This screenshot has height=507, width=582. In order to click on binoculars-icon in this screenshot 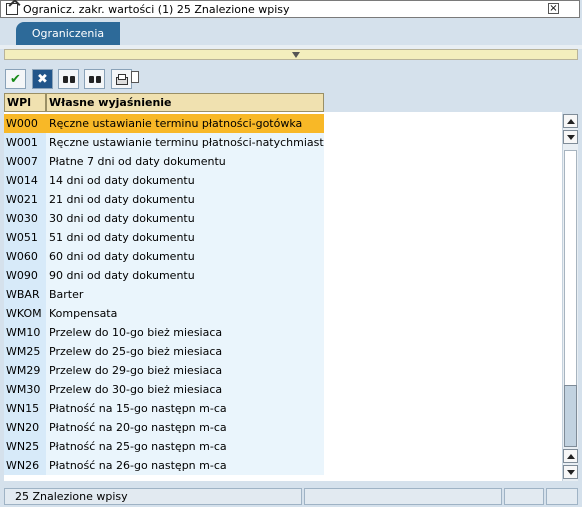, I will do `click(68, 79)`.